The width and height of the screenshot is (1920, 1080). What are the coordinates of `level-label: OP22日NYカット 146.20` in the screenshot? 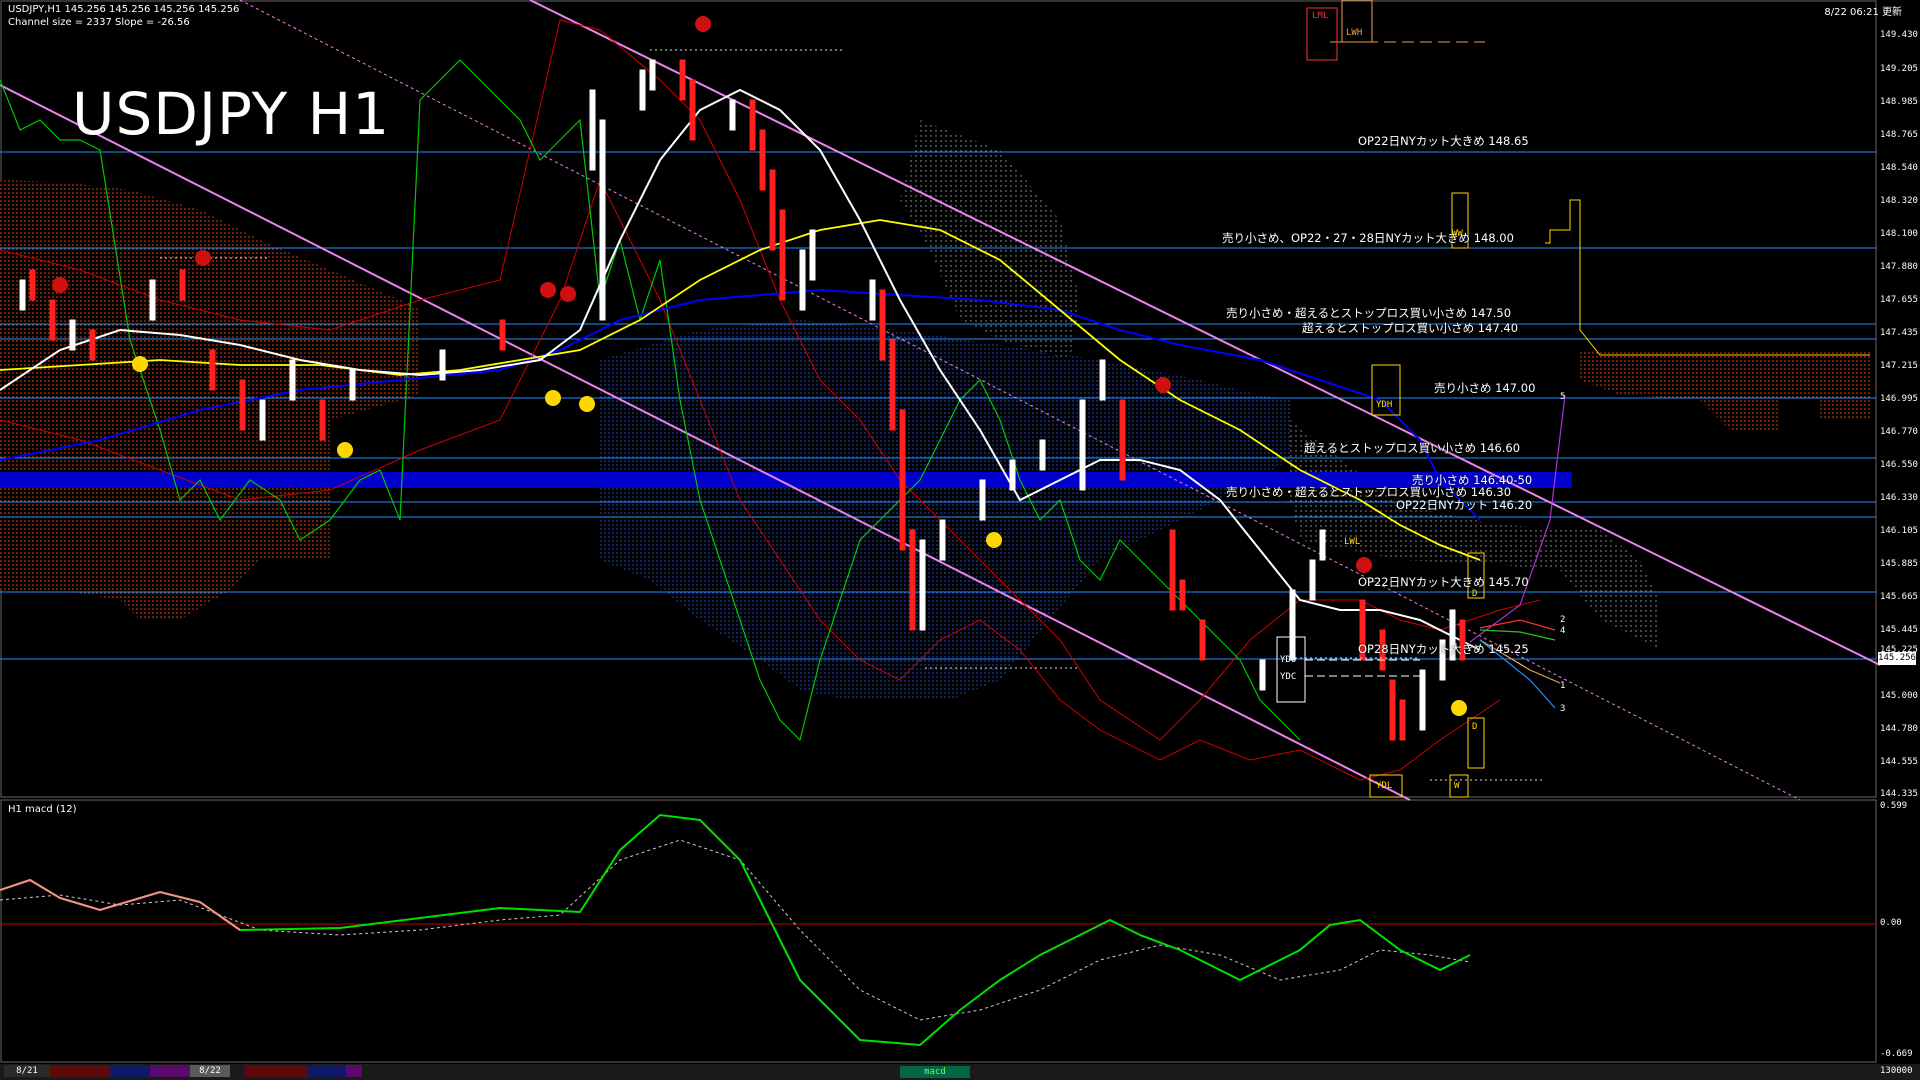 It's located at (1464, 505).